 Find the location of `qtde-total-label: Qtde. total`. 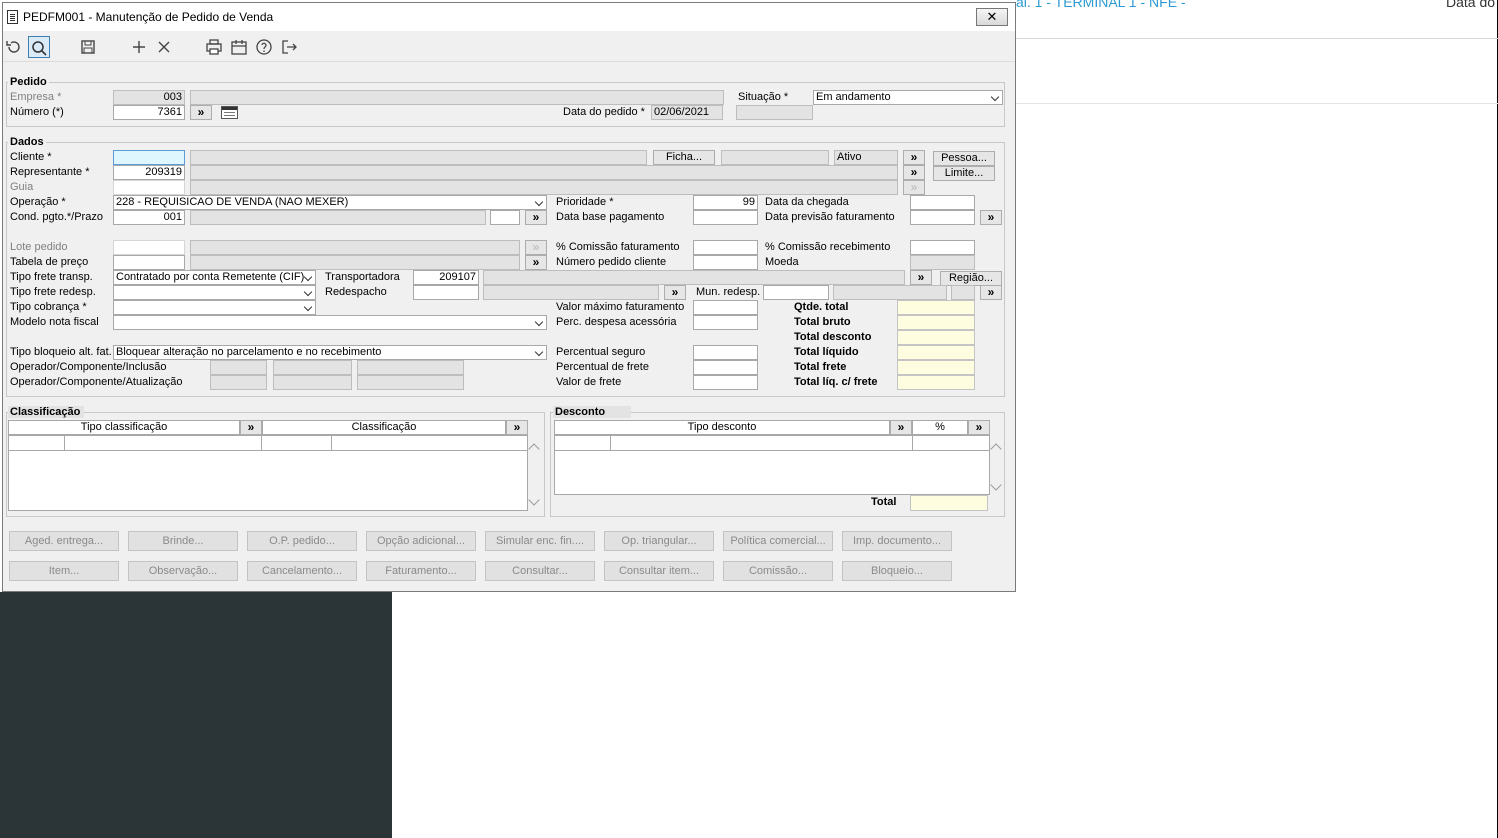

qtde-total-label: Qtde. total is located at coordinates (821, 307).